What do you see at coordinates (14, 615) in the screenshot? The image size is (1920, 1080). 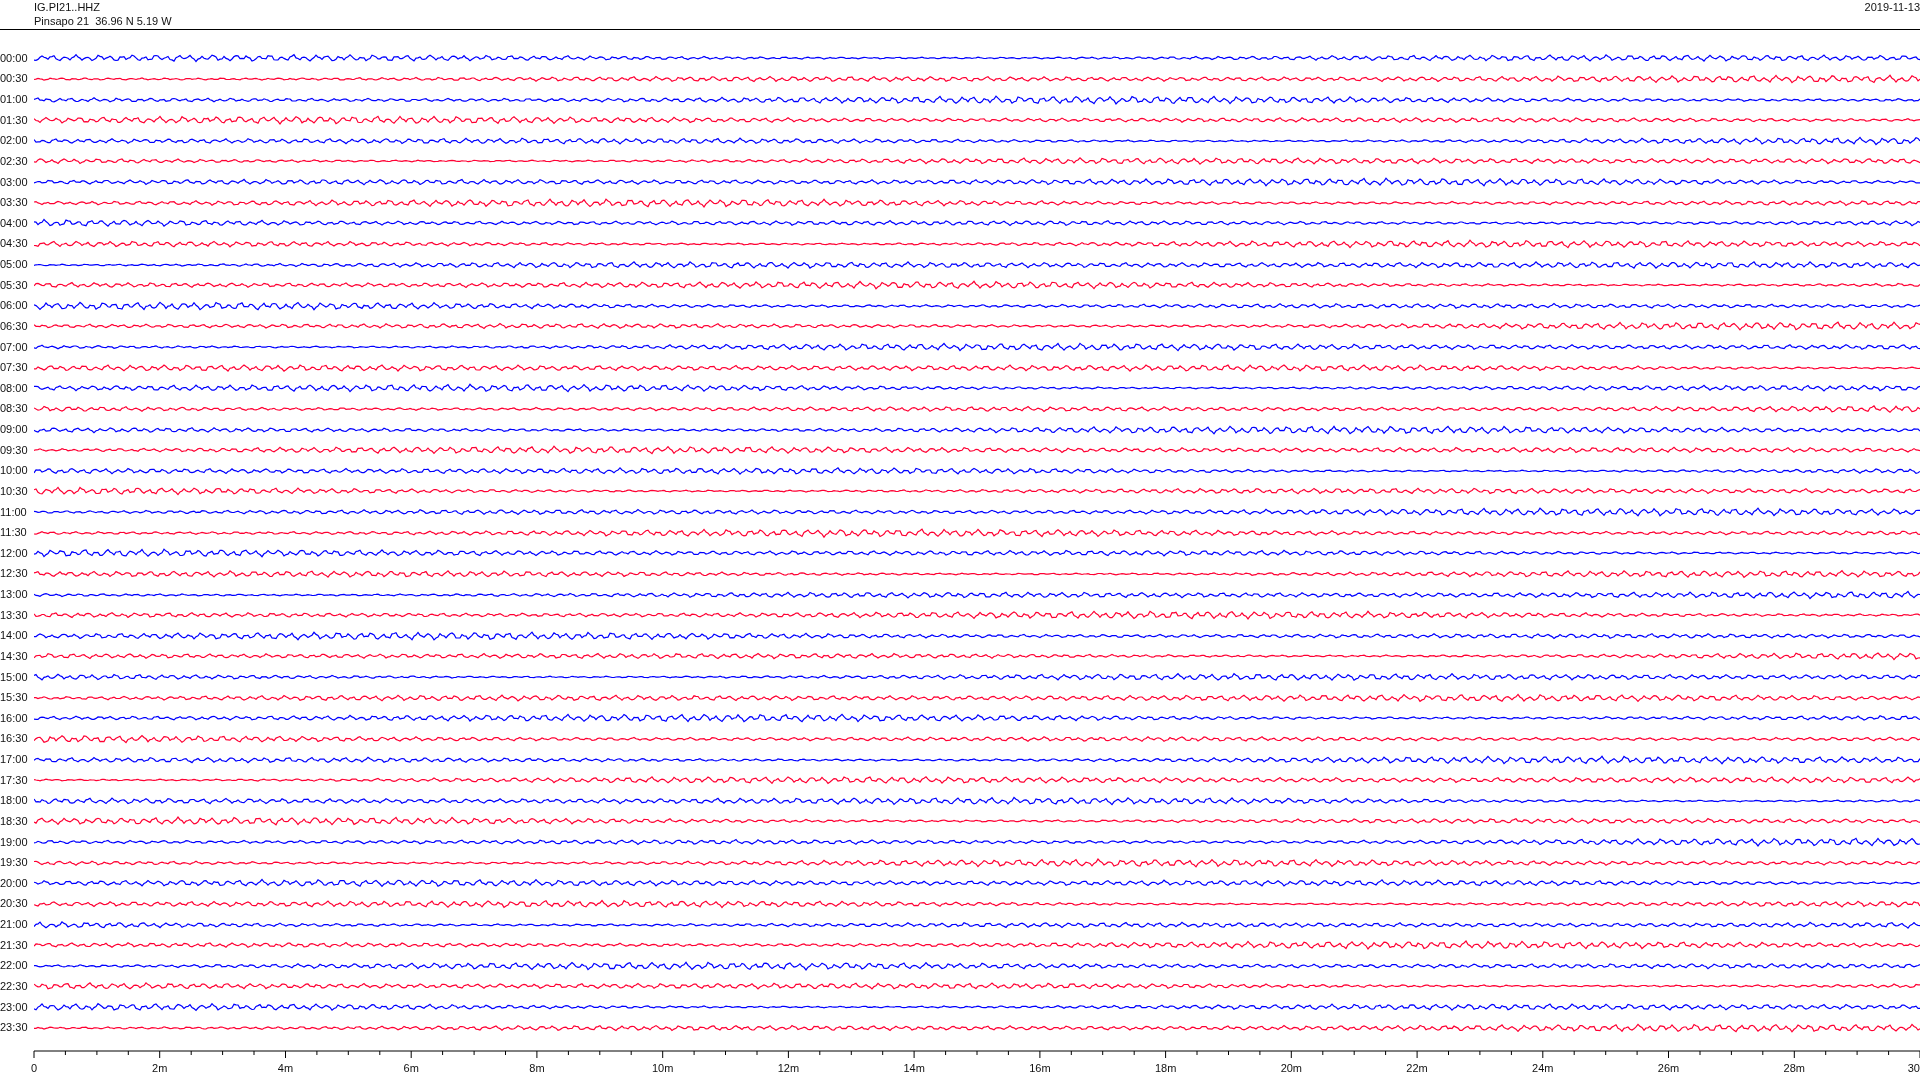 I see `row-time-label: 13:30` at bounding box center [14, 615].